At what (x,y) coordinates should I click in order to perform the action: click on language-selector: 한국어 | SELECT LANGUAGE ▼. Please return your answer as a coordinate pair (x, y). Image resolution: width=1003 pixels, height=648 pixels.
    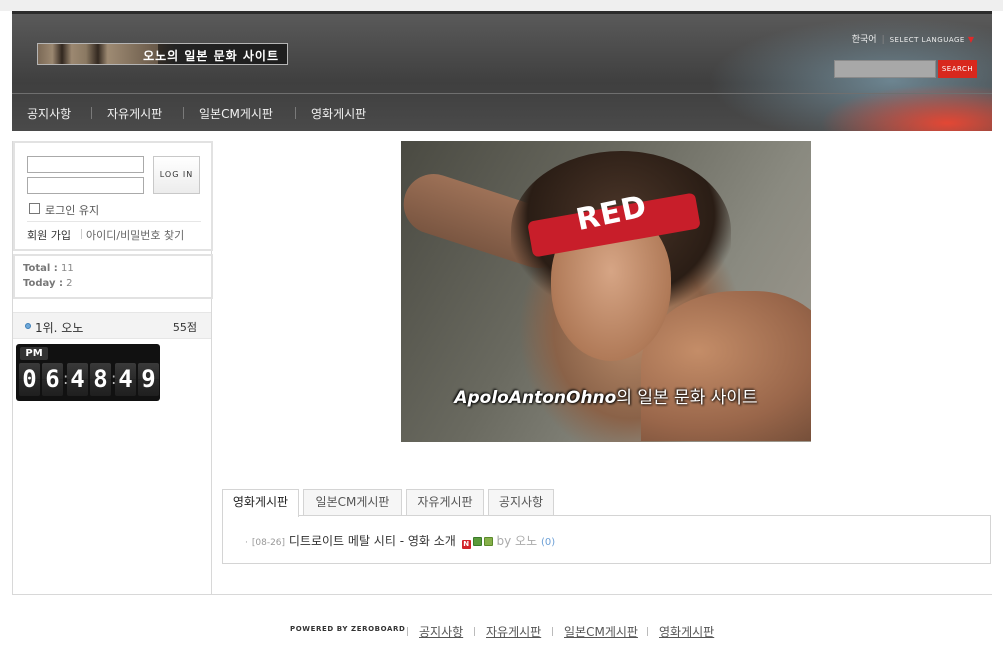
    Looking at the image, I should click on (913, 38).